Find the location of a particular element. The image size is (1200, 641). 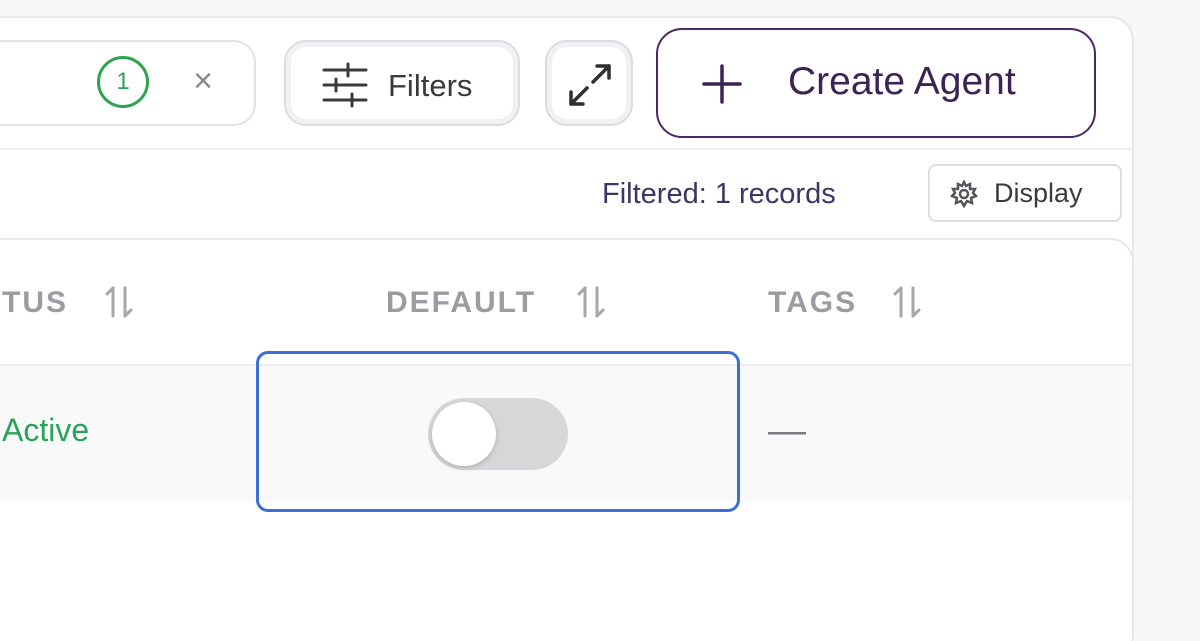

expand-button is located at coordinates (589, 83).